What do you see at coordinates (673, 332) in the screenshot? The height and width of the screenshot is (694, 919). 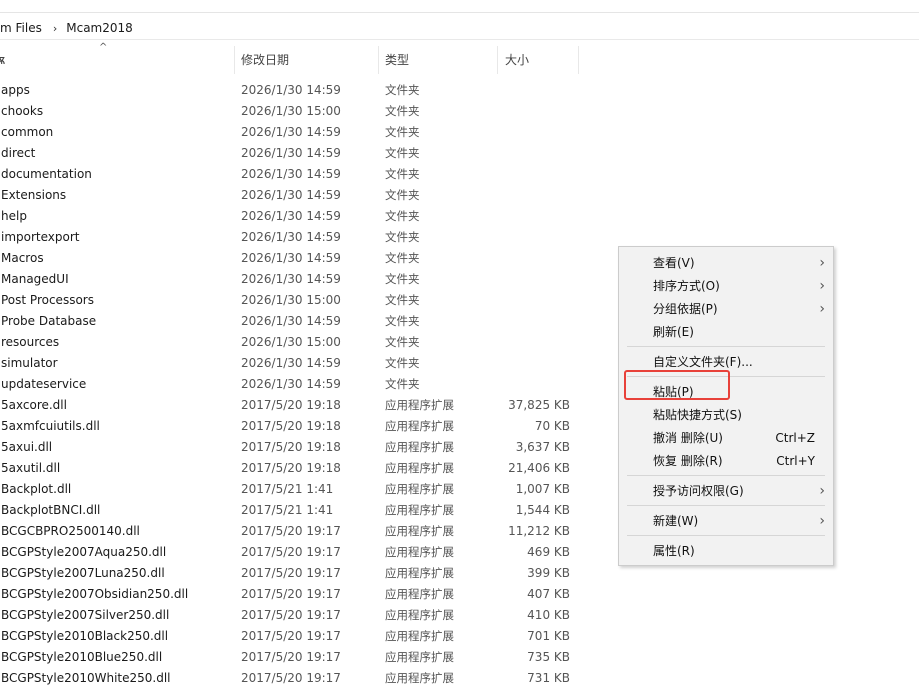 I see `menu-item-label: 刷新(E)` at bounding box center [673, 332].